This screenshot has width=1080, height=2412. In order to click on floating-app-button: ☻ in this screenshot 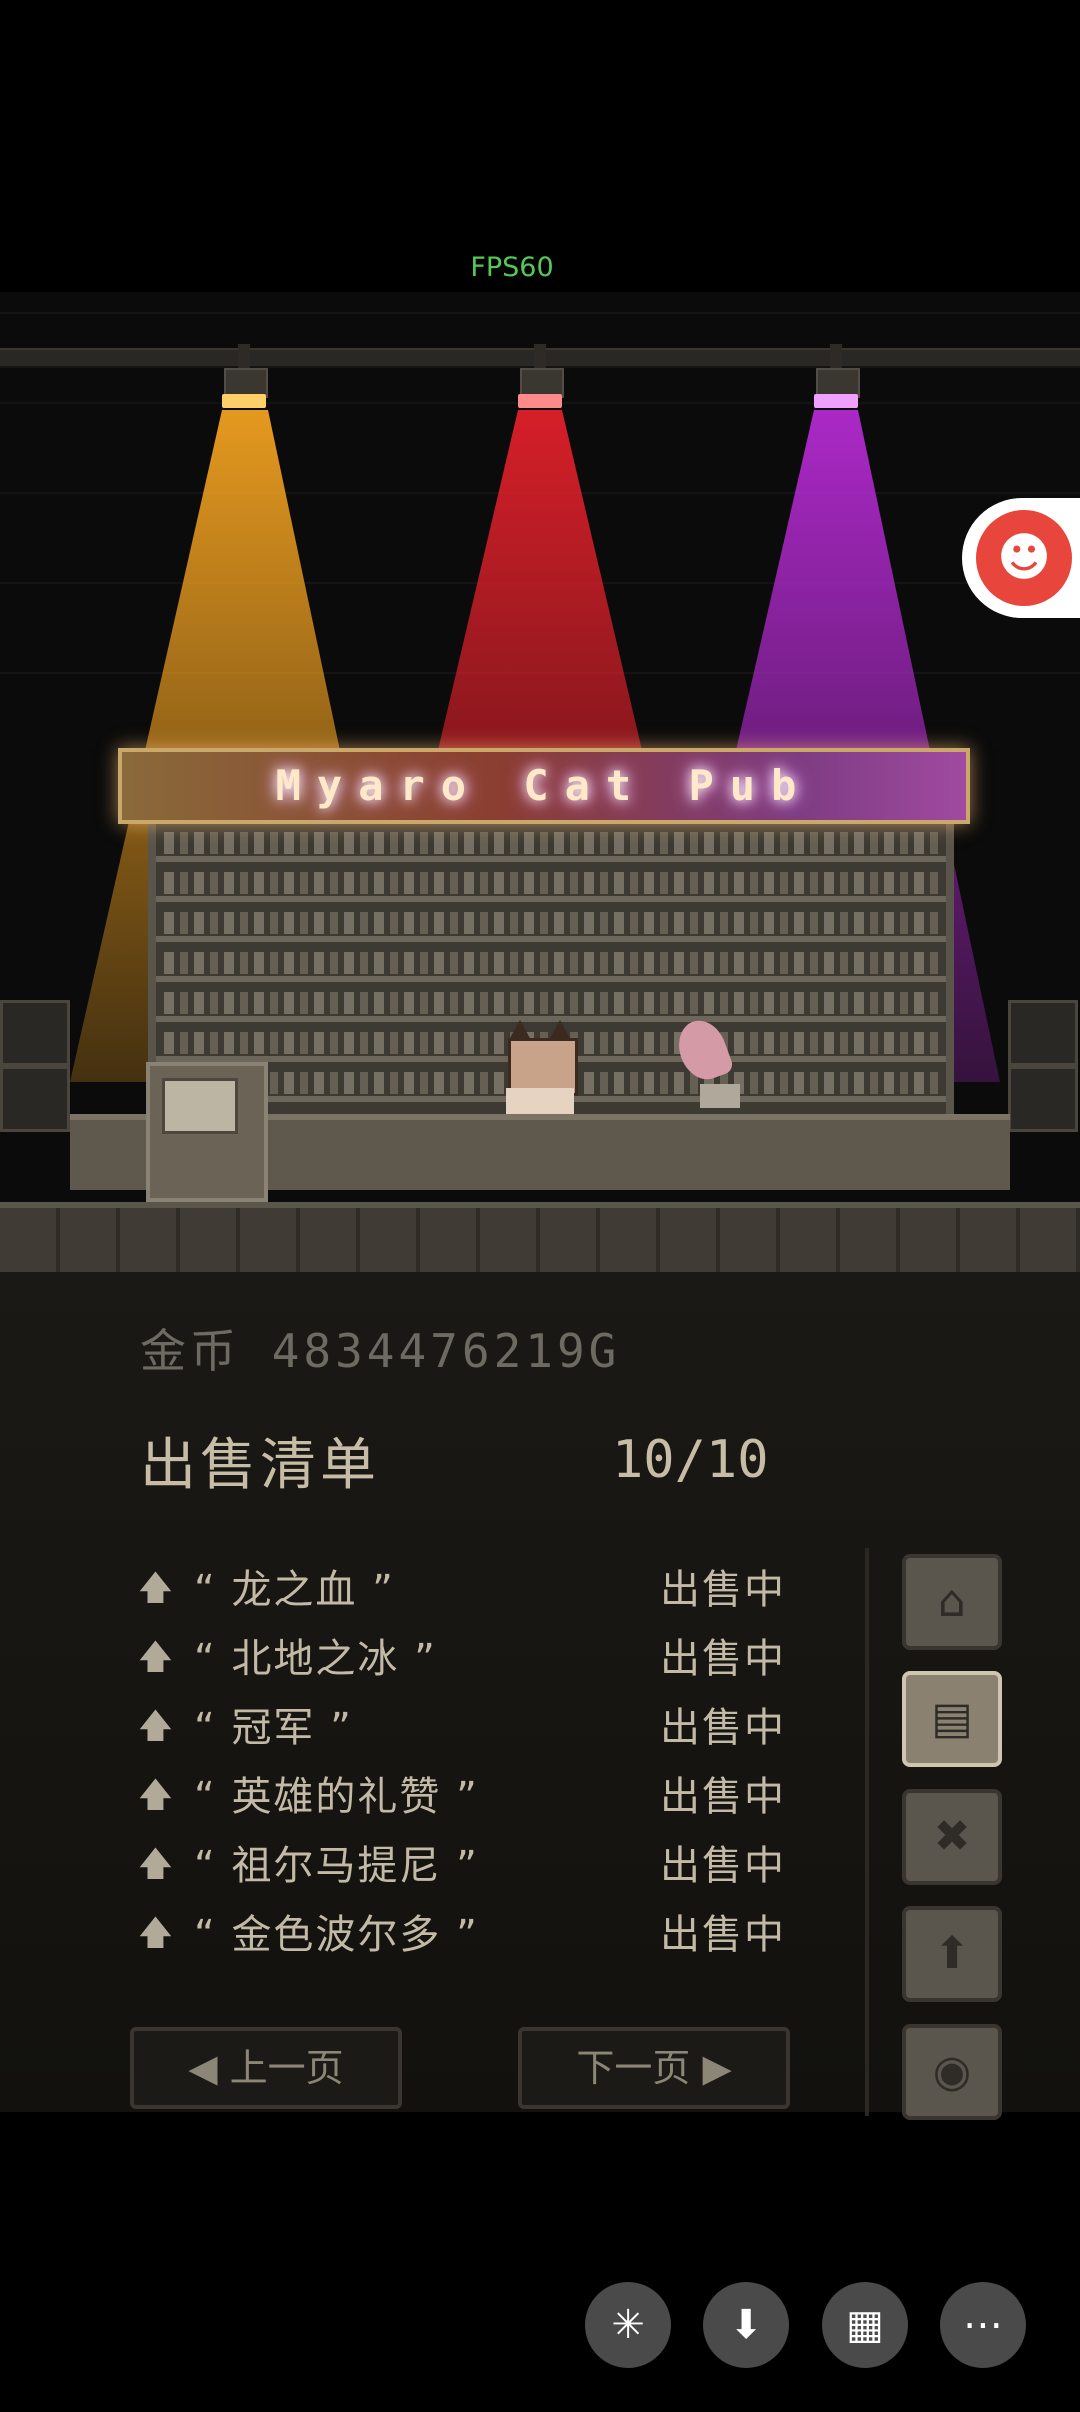, I will do `click(1021, 558)`.